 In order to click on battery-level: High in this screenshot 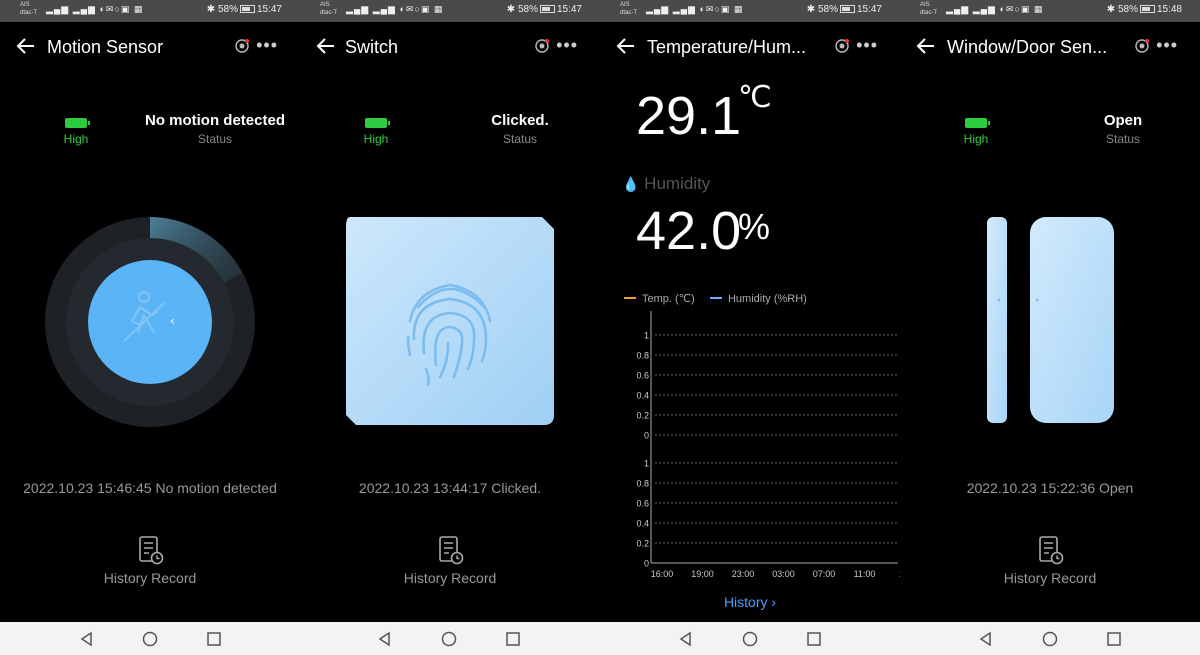, I will do `click(376, 132)`.